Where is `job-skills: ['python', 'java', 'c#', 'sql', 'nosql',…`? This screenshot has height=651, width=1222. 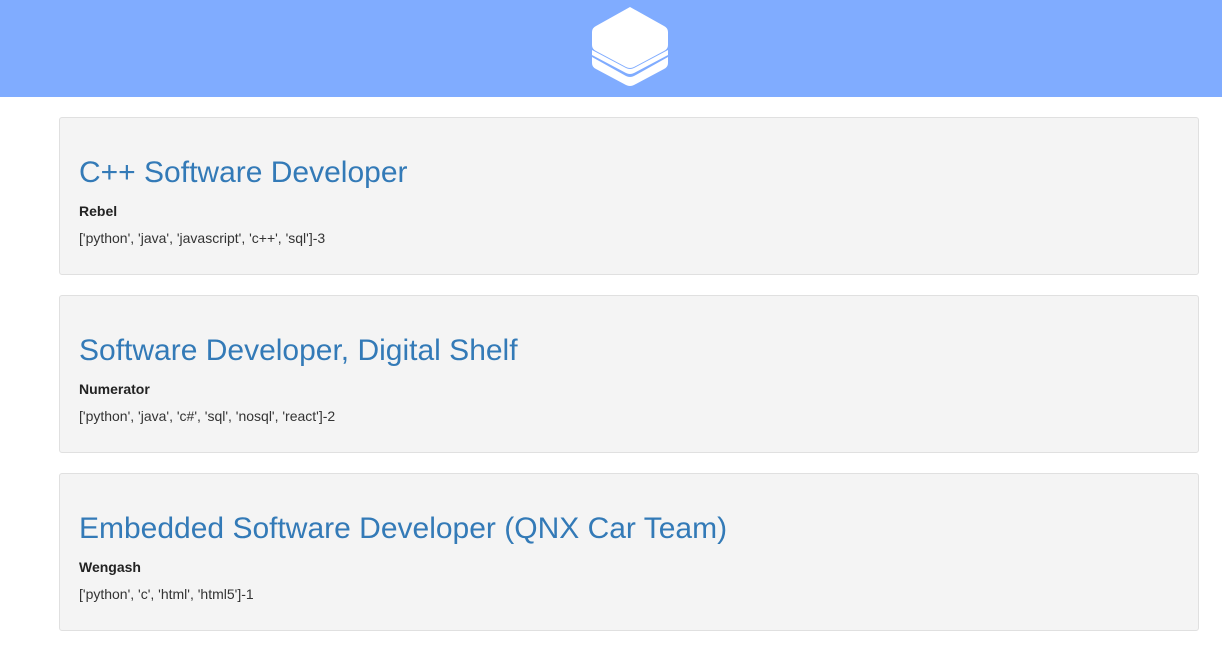
job-skills: ['python', 'java', 'c#', 'sql', 'nosql',… is located at coordinates (207, 416).